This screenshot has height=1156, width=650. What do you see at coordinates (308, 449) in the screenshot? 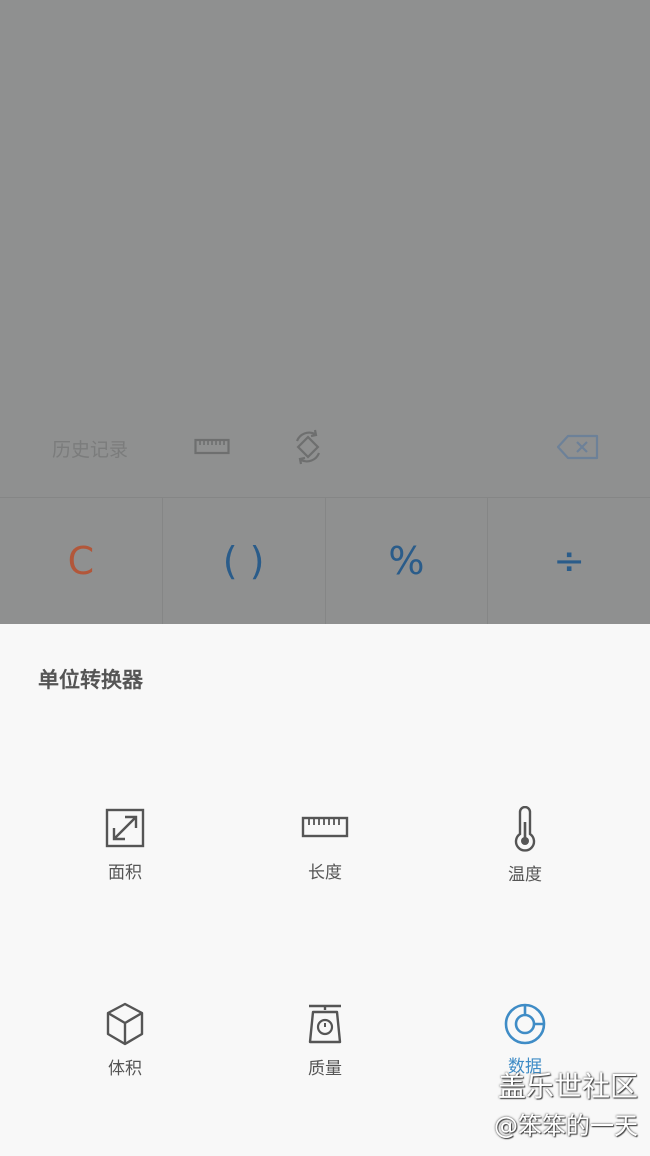
I see `rotate-icon` at bounding box center [308, 449].